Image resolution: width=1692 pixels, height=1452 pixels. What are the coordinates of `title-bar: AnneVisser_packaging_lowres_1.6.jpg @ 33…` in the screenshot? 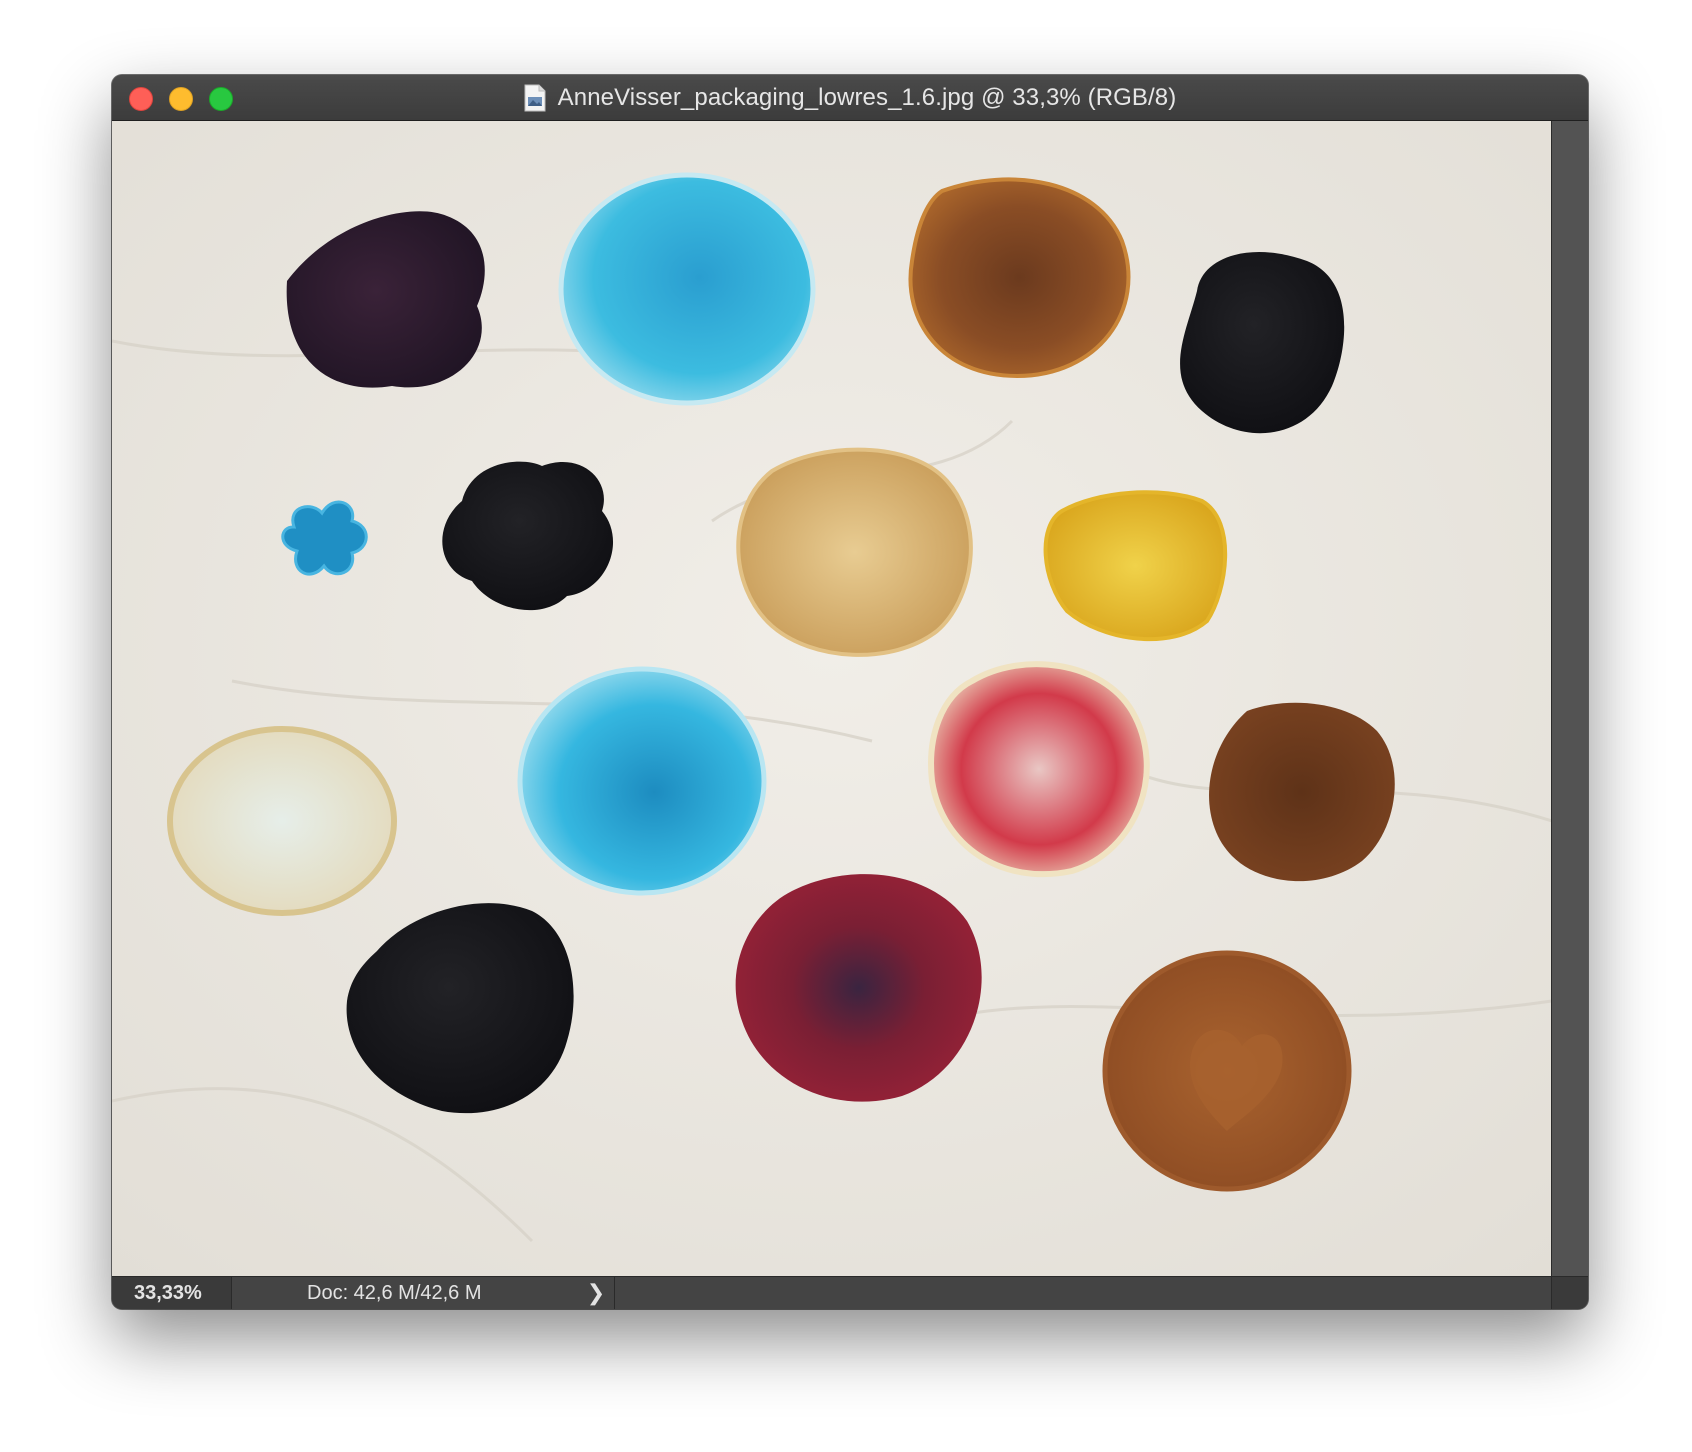 It's located at (850, 98).